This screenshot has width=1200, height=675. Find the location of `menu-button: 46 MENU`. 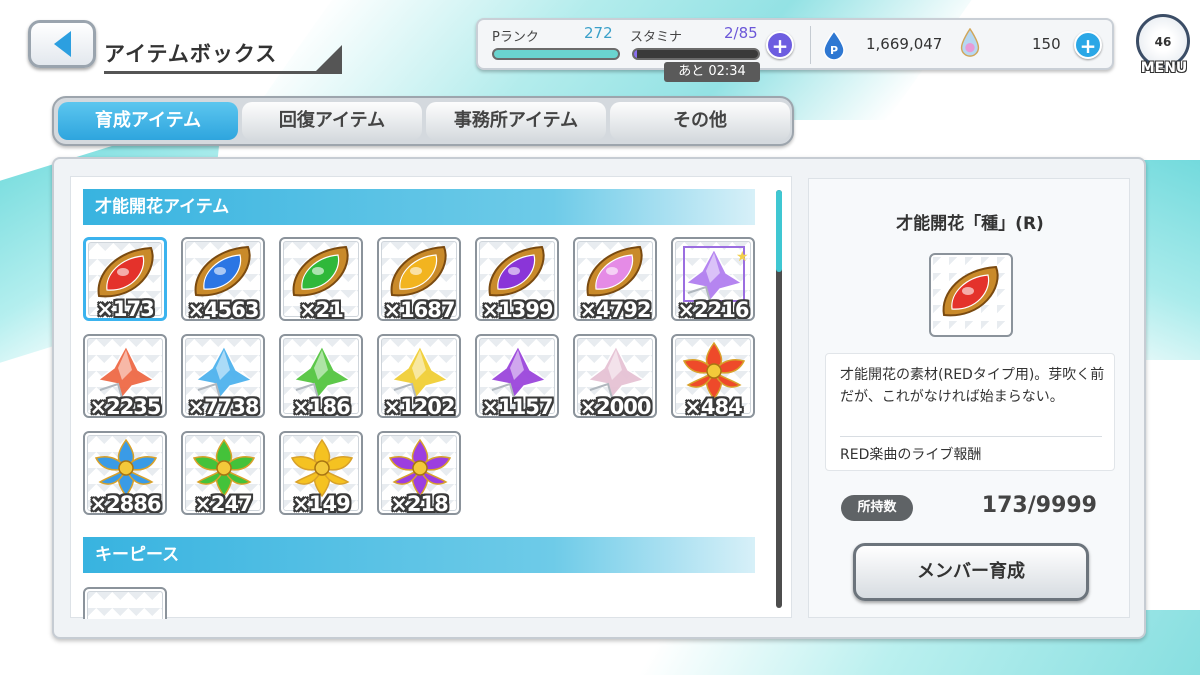

menu-button: 46 MENU is located at coordinates (1163, 46).